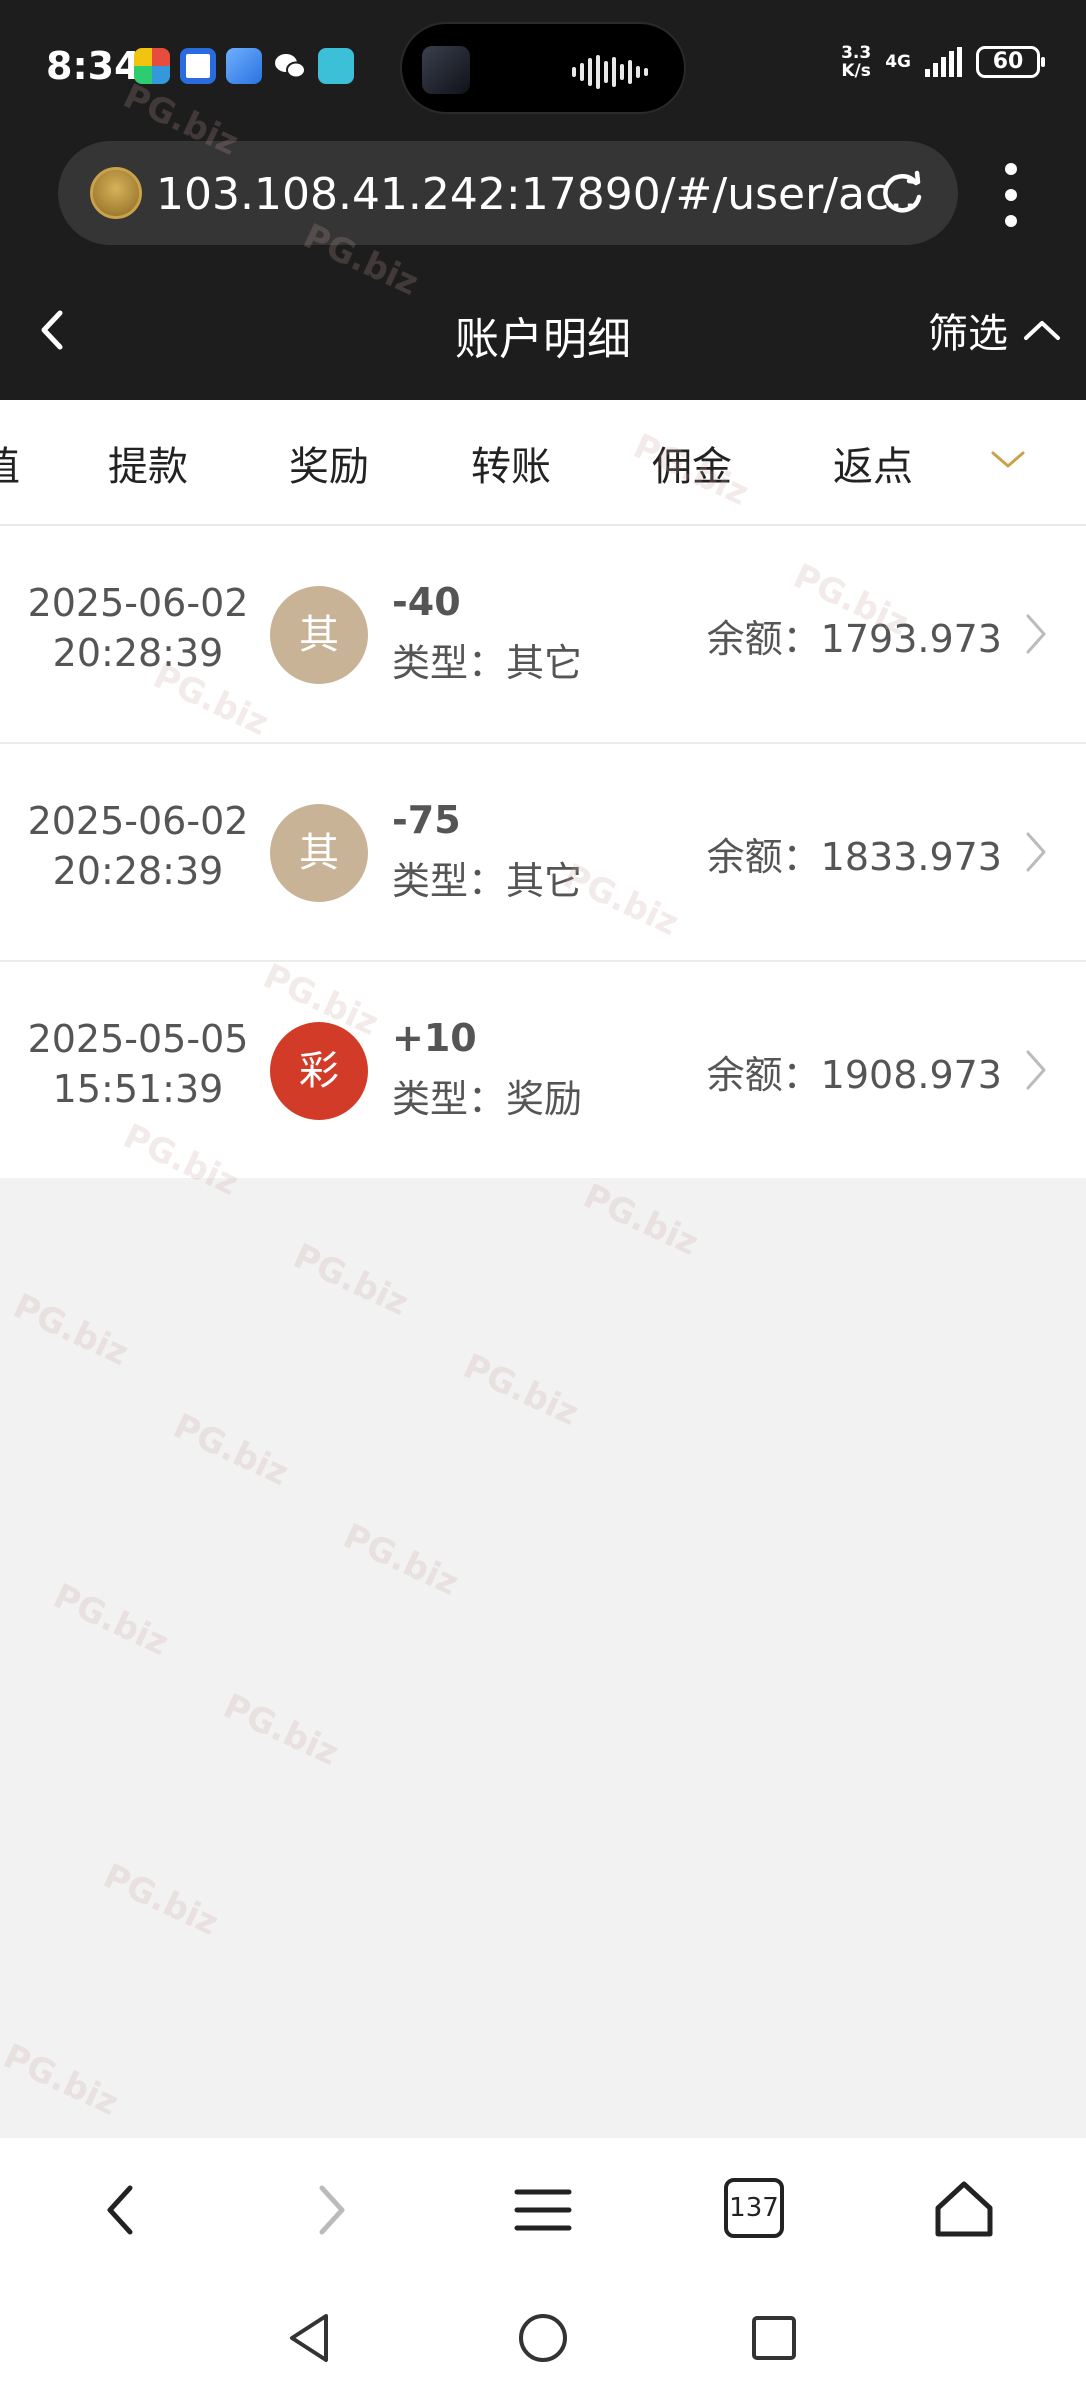 The height and width of the screenshot is (2400, 1086). I want to click on site-favicon-icon, so click(116, 193).